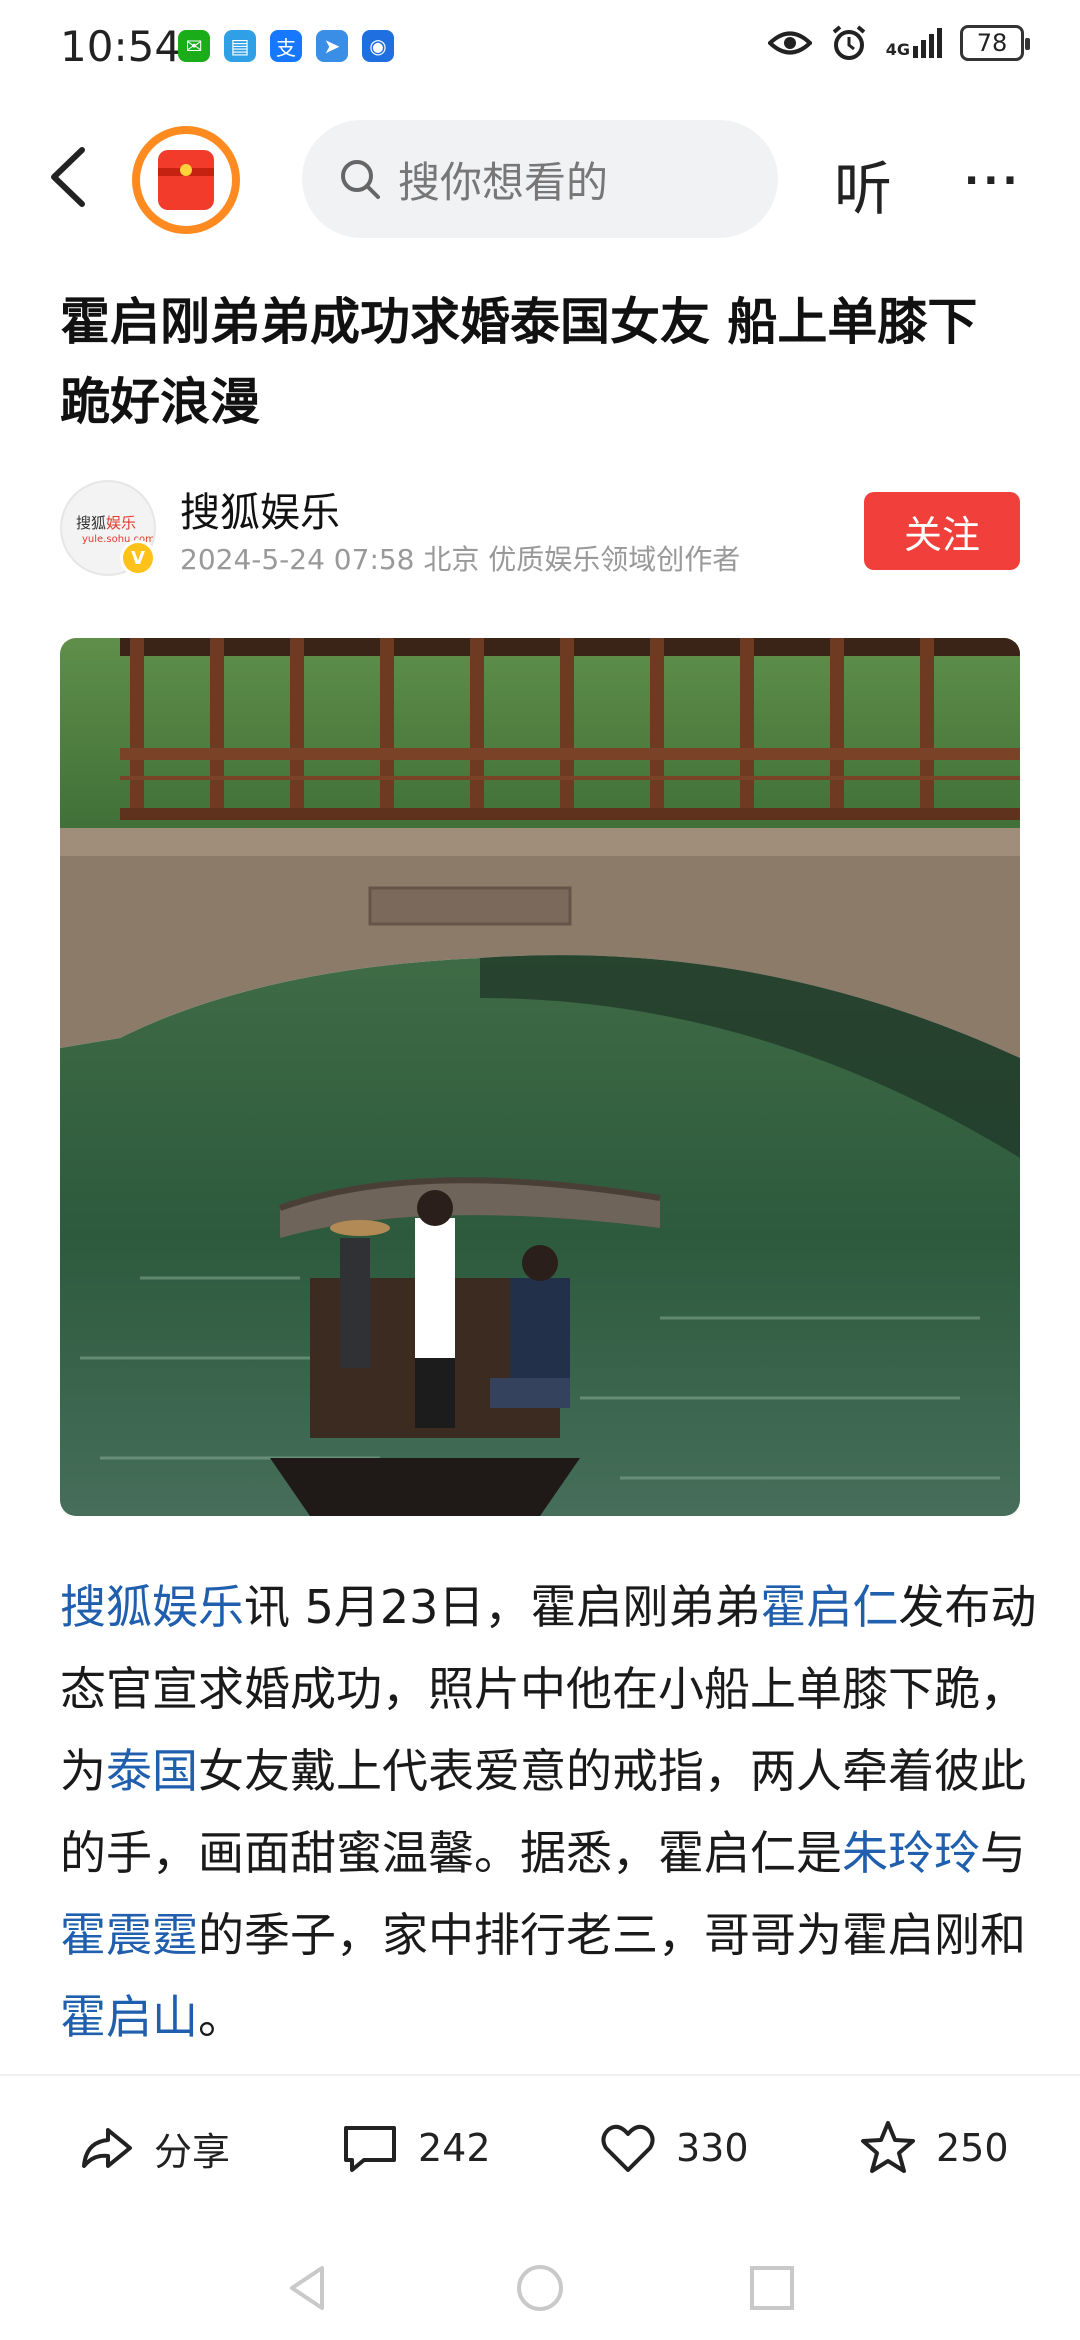 This screenshot has width=1080, height=2340. Describe the element at coordinates (240, 46) in the screenshot. I see `store-icon: ▤` at that location.